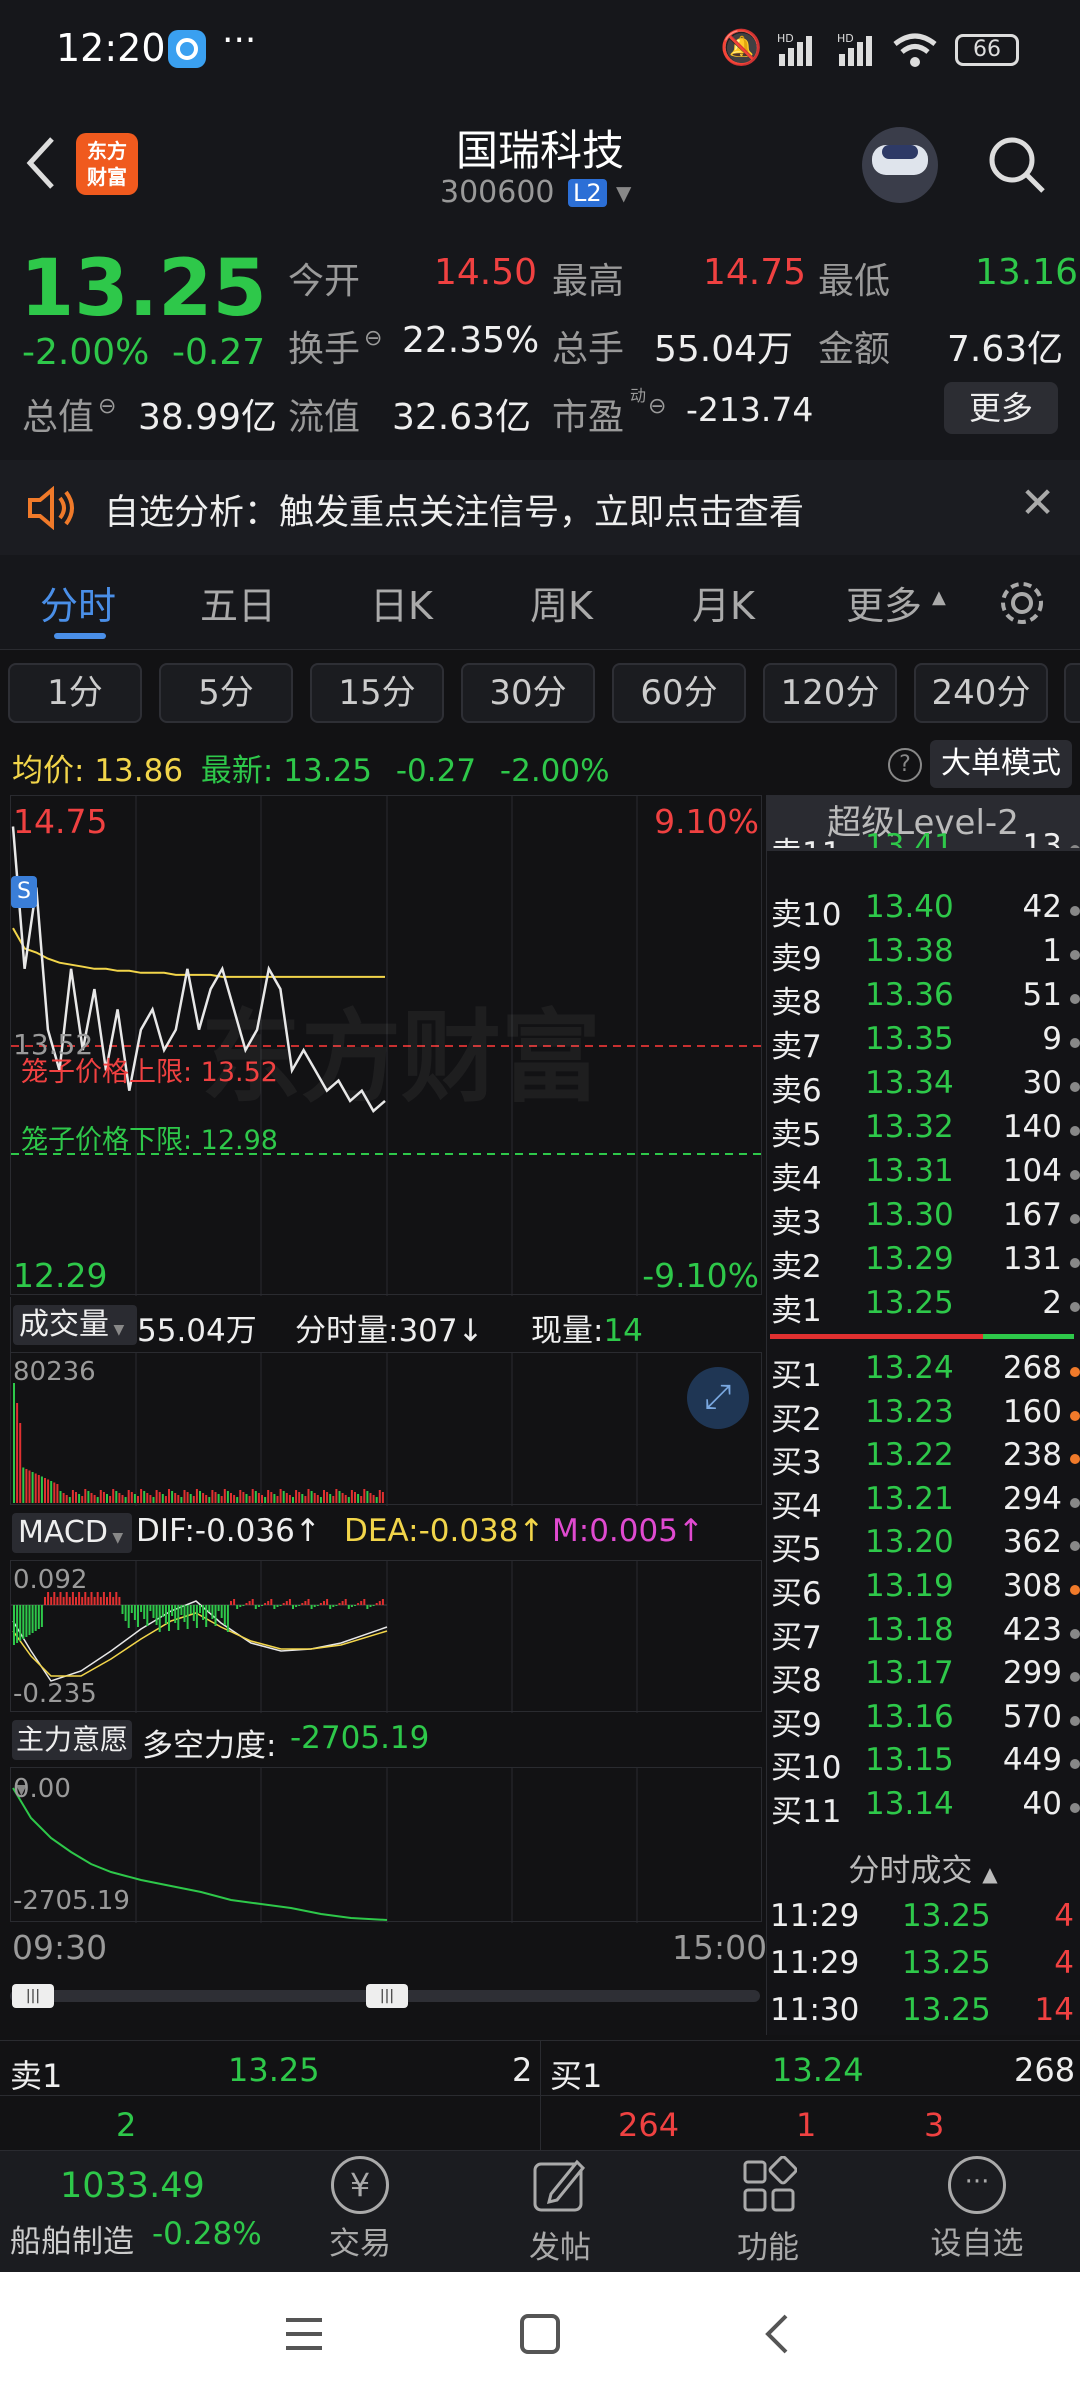 The height and width of the screenshot is (2400, 1080). Describe the element at coordinates (723, 602) in the screenshot. I see `tab-monthly-k: 月K` at that location.